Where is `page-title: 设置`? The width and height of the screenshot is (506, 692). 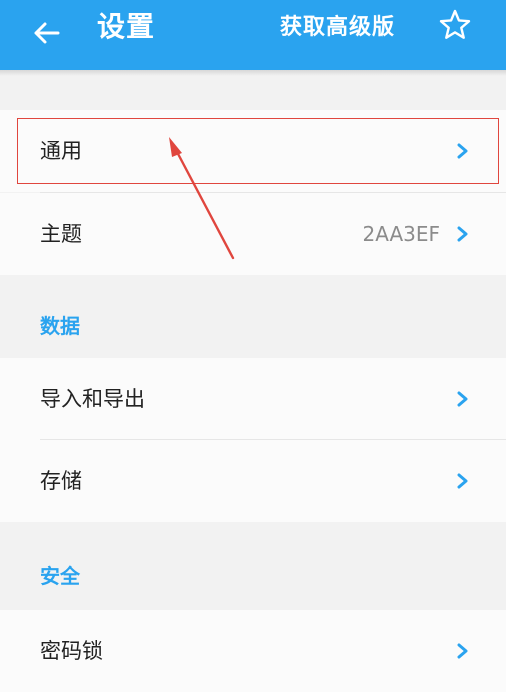 page-title: 设置 is located at coordinates (126, 26).